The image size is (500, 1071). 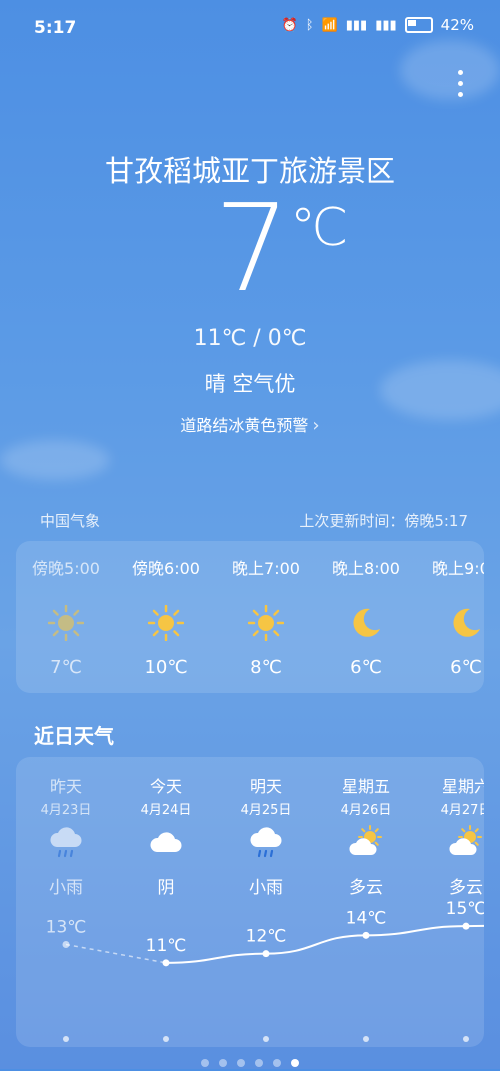 I want to click on hourly-time: 晚上9:00, so click(x=458, y=568).